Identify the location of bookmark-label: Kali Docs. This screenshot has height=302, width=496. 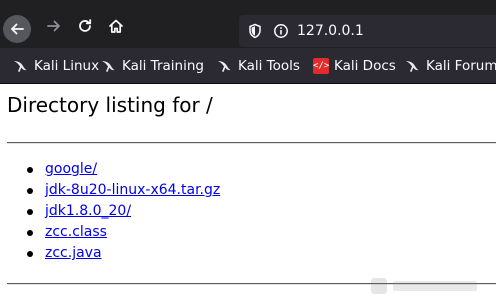
(365, 66).